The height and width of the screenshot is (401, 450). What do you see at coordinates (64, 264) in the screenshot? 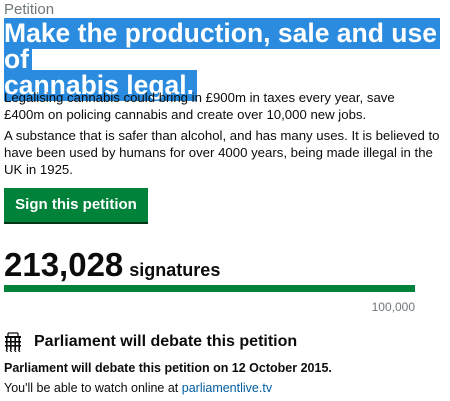
I see `signature-count-number: 213,028` at bounding box center [64, 264].